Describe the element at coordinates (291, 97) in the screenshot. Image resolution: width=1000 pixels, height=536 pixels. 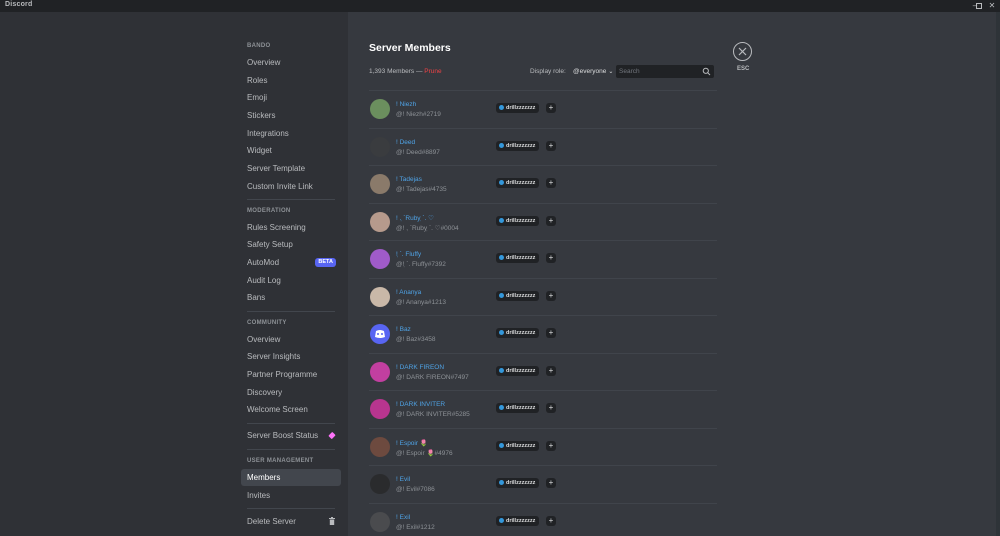
I see `sidebar-item-emoji: Emoji` at that location.